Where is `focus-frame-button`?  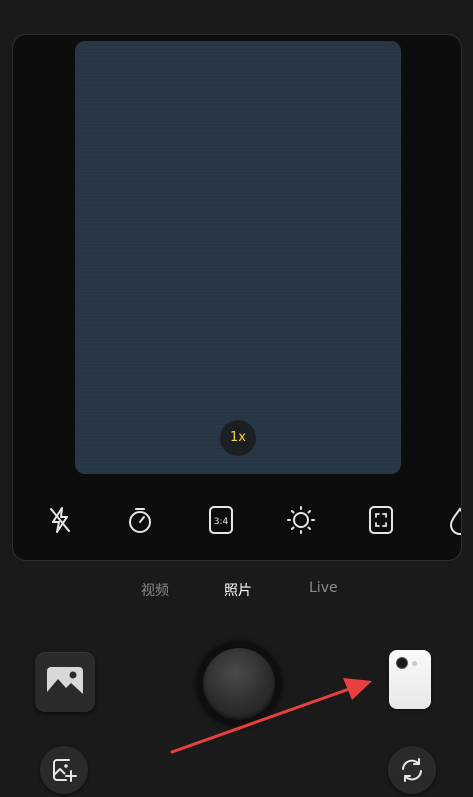 focus-frame-button is located at coordinates (381, 520).